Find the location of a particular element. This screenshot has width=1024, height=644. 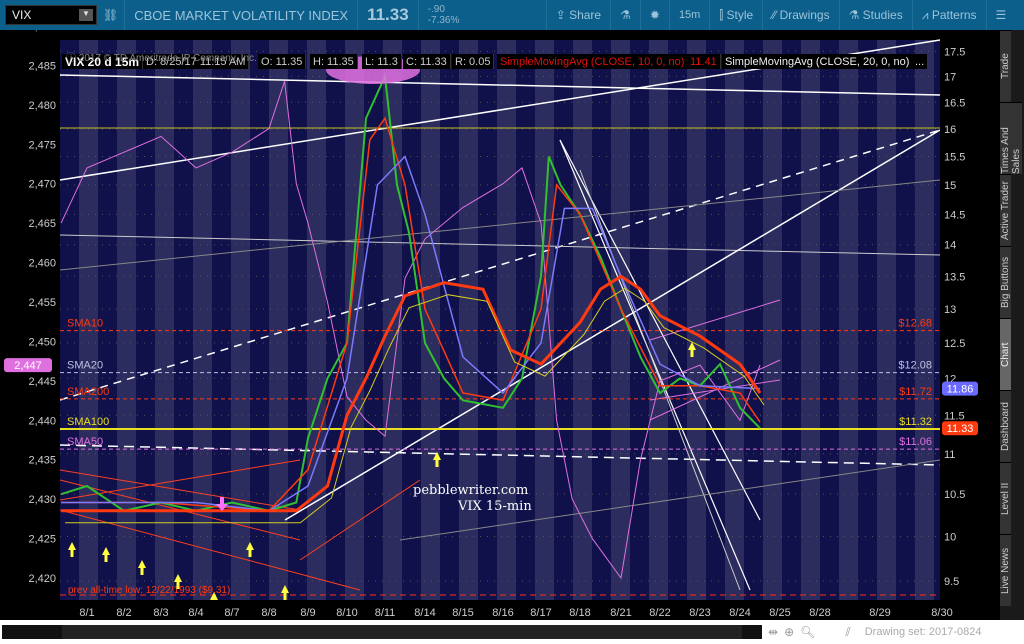

style-button: ⫿ Style is located at coordinates (735, 15).